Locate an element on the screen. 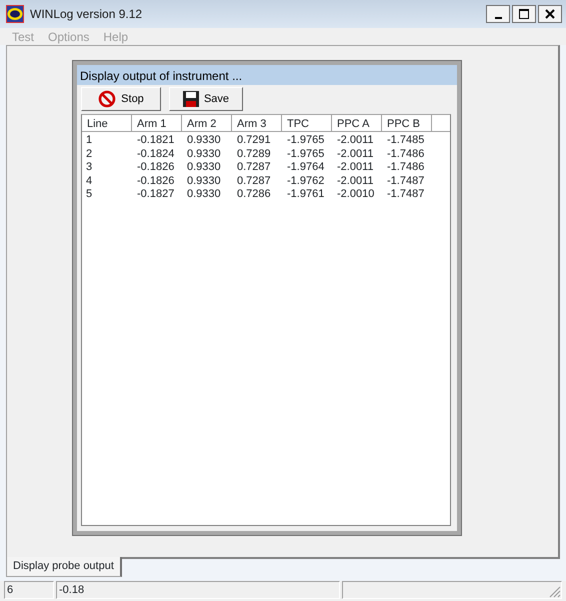  close-button is located at coordinates (550, 14).